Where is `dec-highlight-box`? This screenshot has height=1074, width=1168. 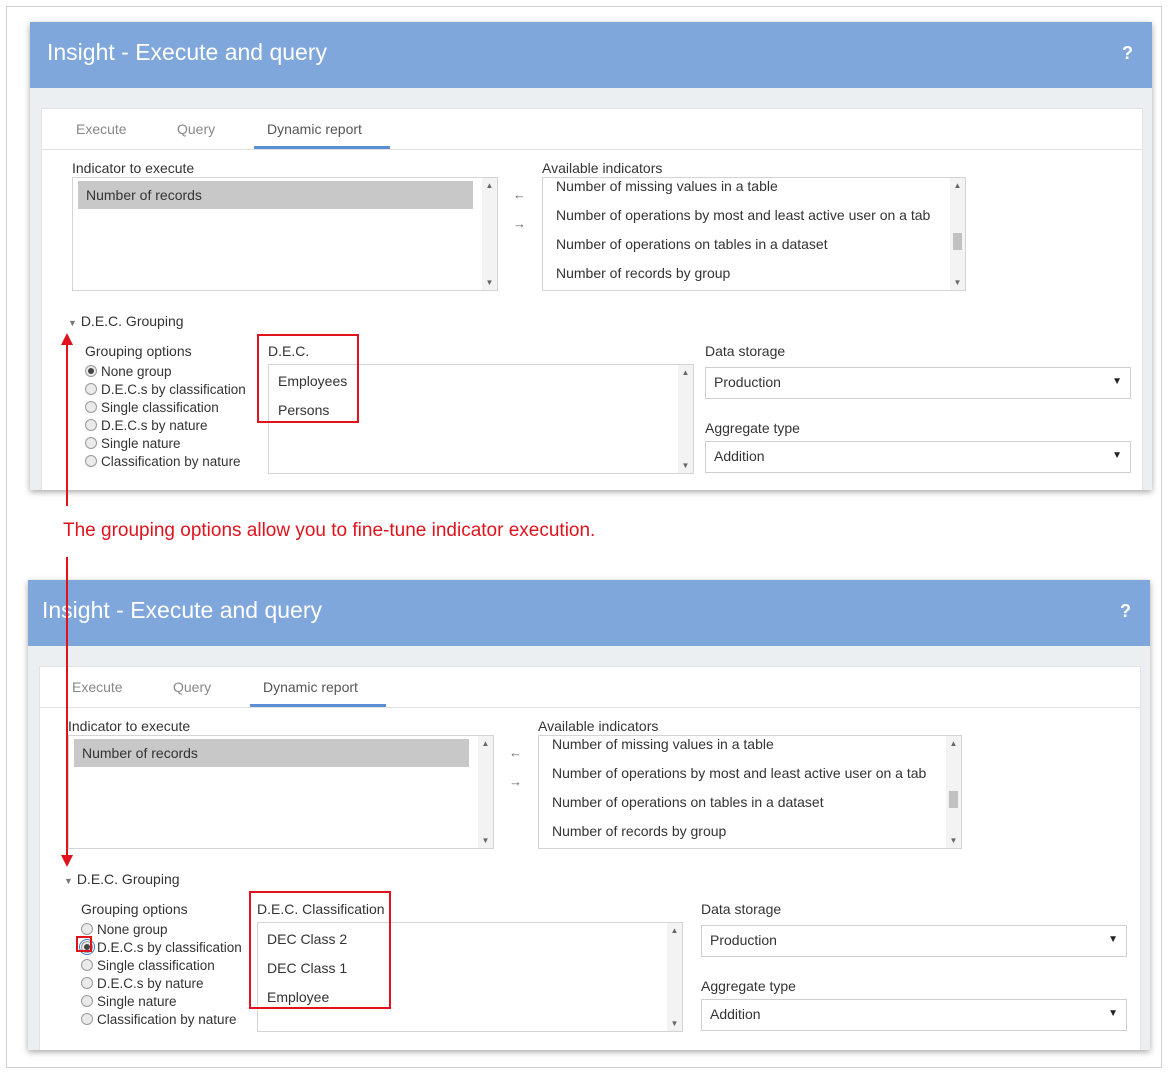
dec-highlight-box is located at coordinates (308, 378).